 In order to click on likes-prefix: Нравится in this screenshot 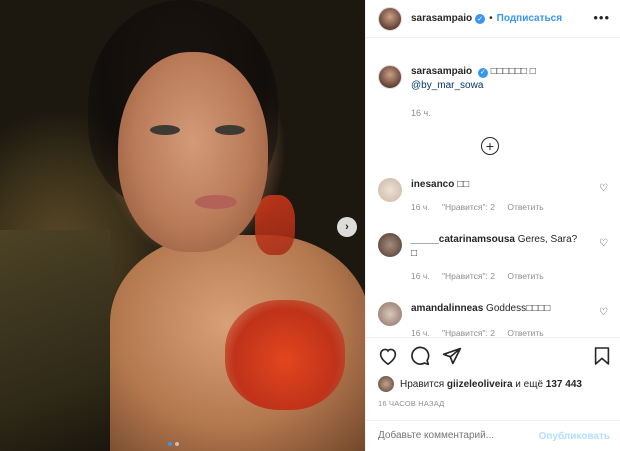, I will do `click(422, 384)`.